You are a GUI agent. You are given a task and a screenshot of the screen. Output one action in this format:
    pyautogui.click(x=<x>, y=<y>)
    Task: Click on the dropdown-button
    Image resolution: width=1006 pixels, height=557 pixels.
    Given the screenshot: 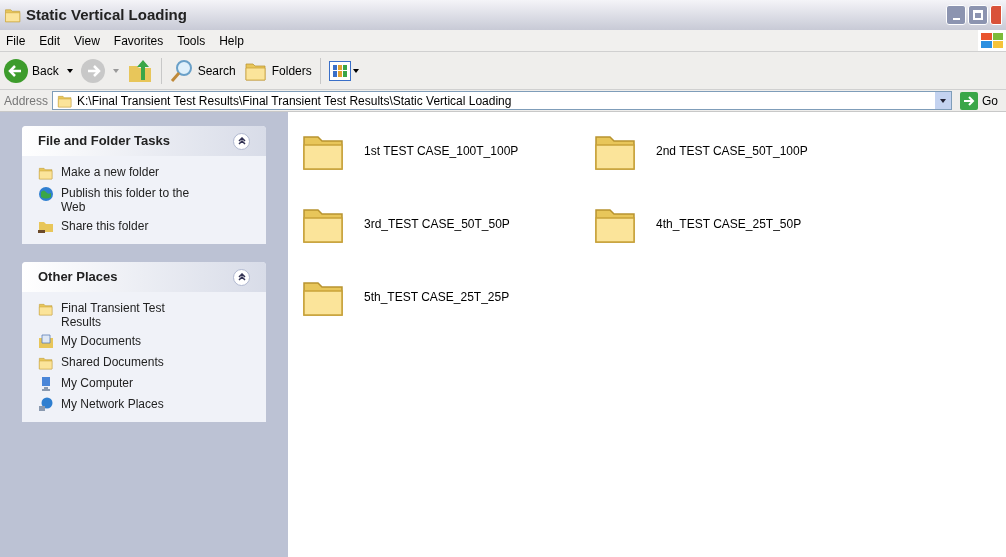 What is the action you would take?
    pyautogui.click(x=943, y=100)
    